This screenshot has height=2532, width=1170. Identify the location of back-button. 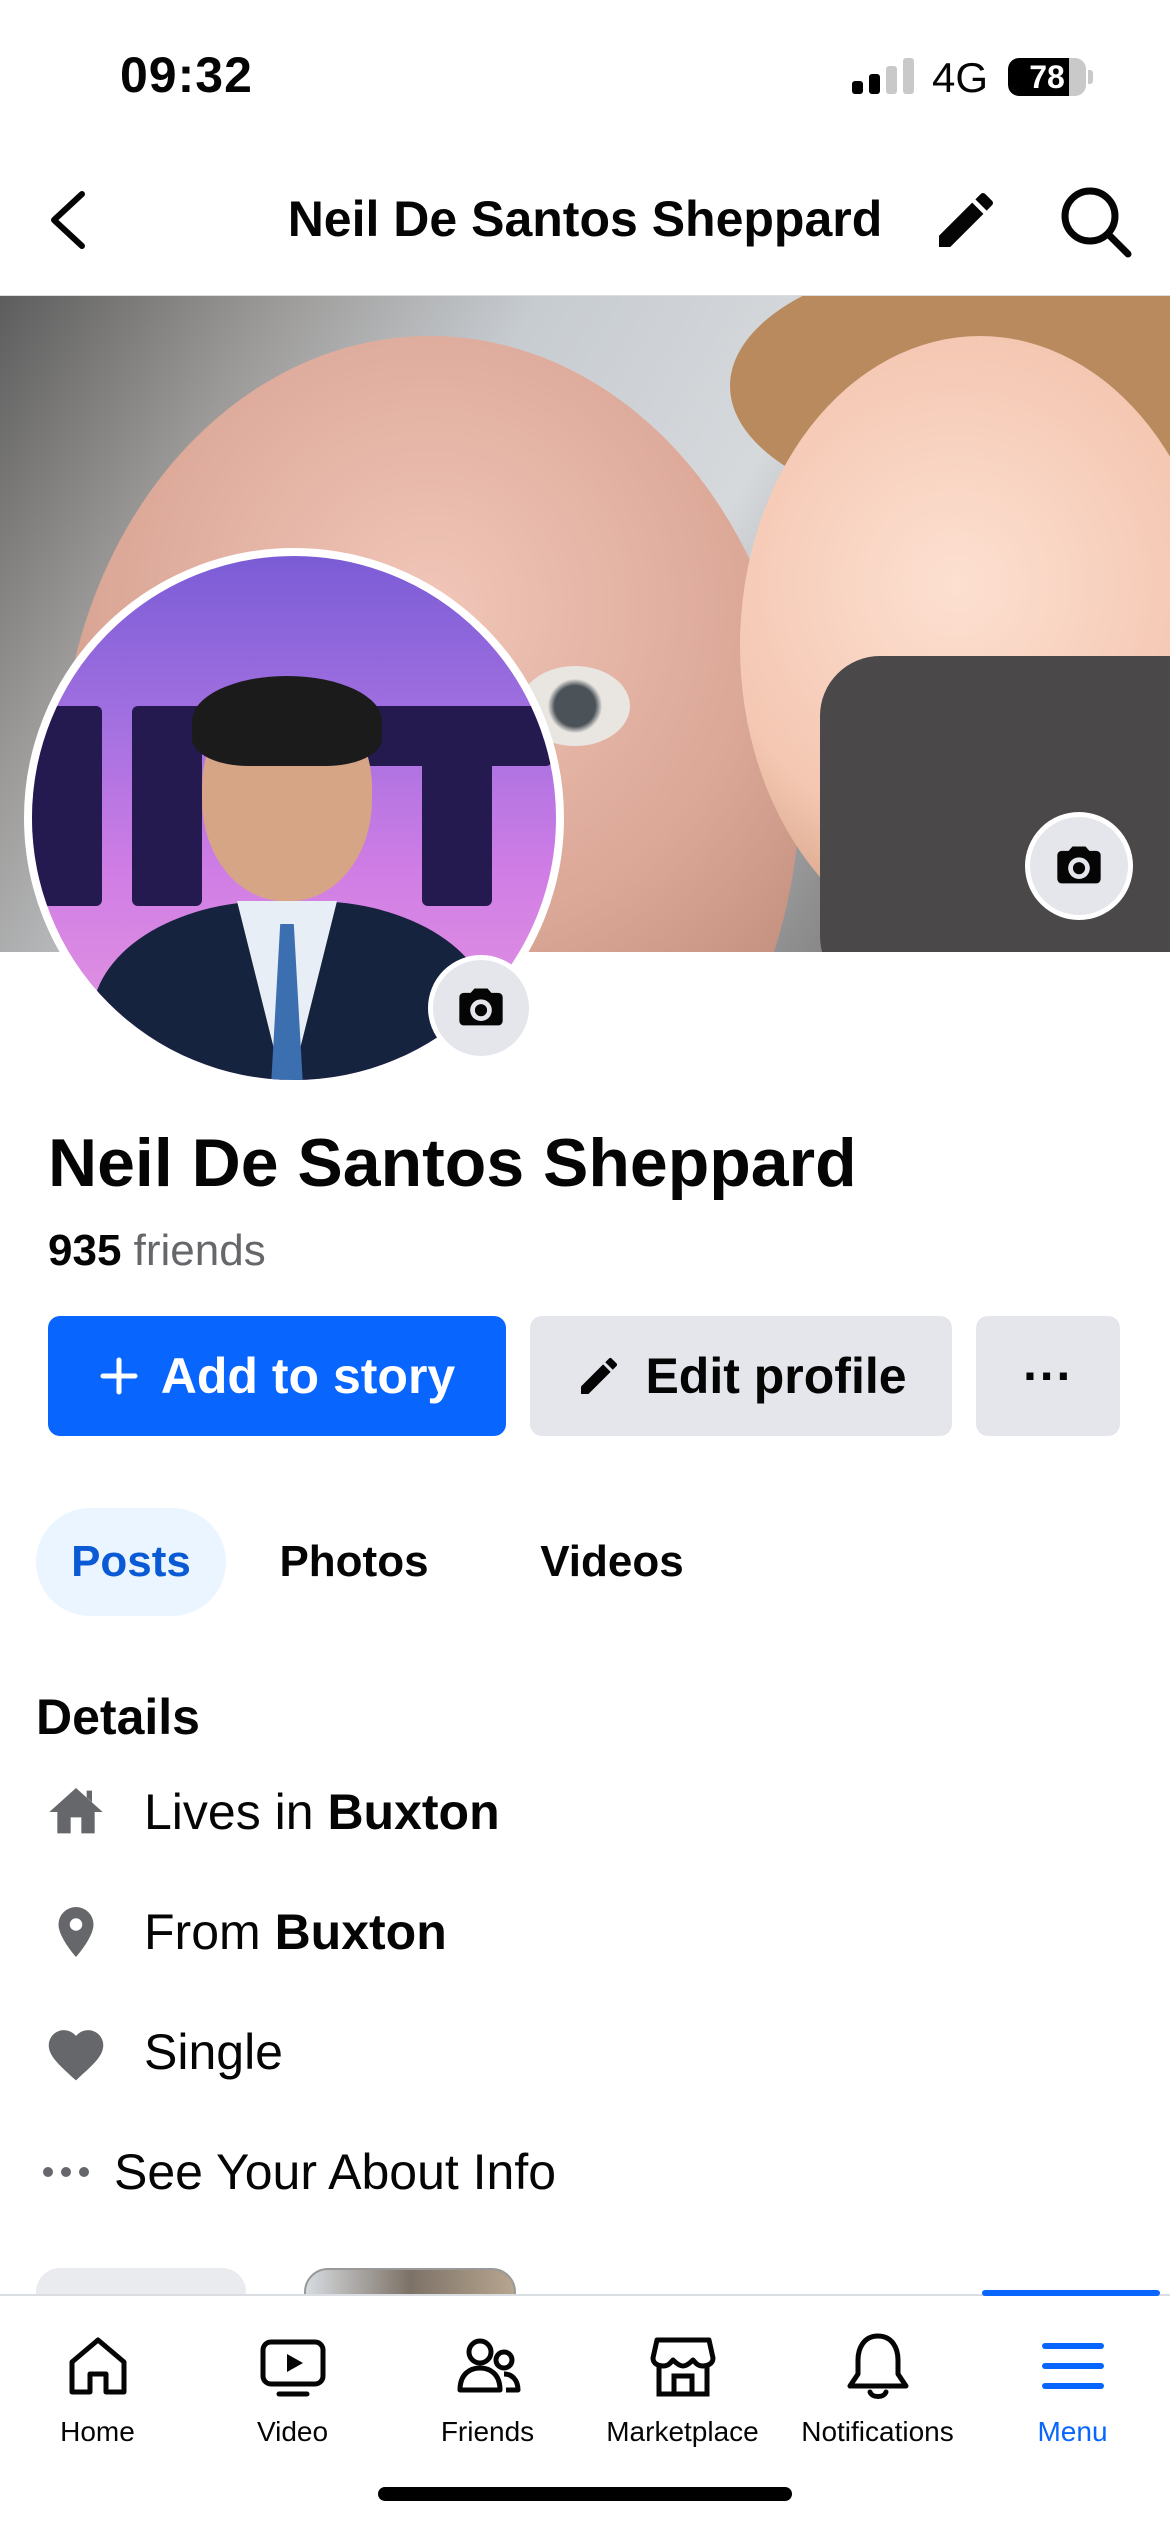
(70, 220).